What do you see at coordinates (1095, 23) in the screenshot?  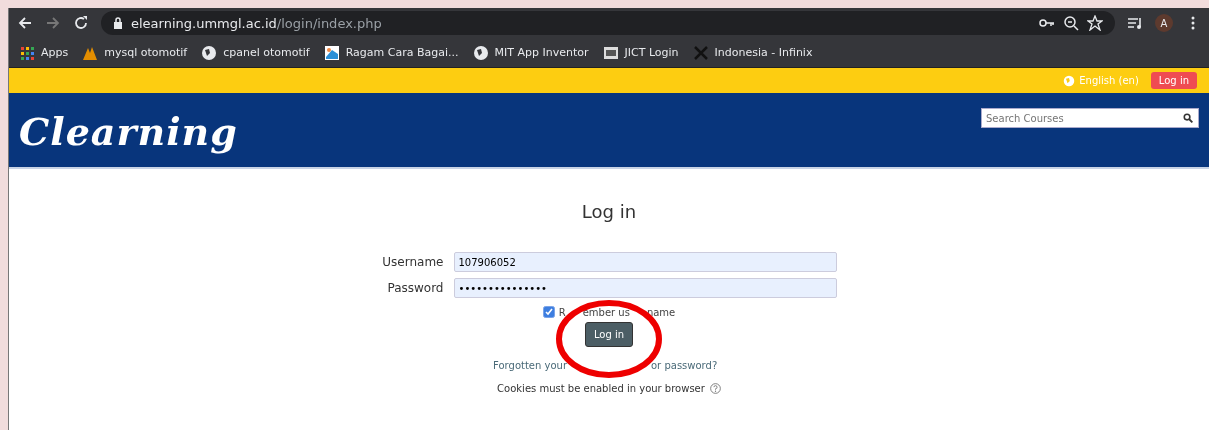 I see `star-icon` at bounding box center [1095, 23].